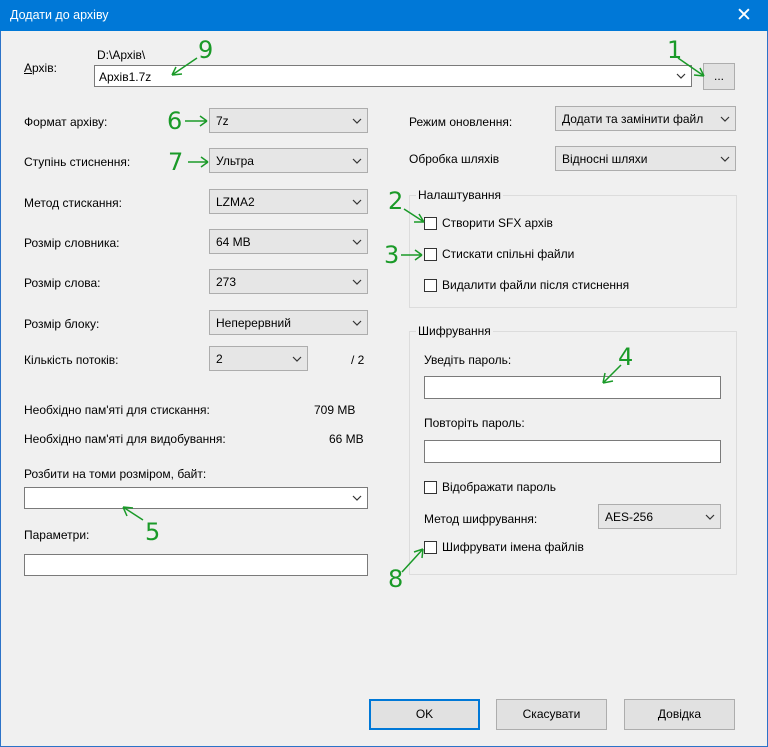 Image resolution: width=768 pixels, height=747 pixels. Describe the element at coordinates (675, 50) in the screenshot. I see `annotation-1: 1` at that location.